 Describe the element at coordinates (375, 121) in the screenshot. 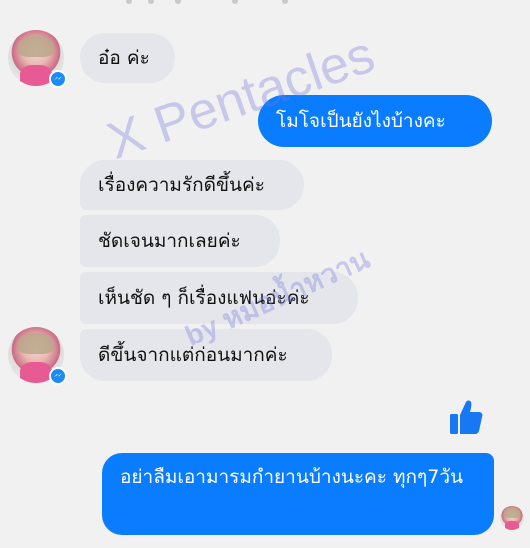

I see `message-bubble-outgoing: โมโจเป็นยังไงบ้างคะ` at that location.